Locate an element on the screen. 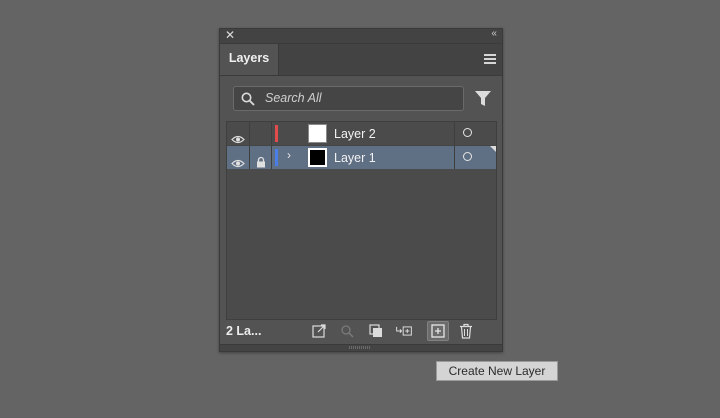  layer-row-selected: › Layer 1 is located at coordinates (361, 157).